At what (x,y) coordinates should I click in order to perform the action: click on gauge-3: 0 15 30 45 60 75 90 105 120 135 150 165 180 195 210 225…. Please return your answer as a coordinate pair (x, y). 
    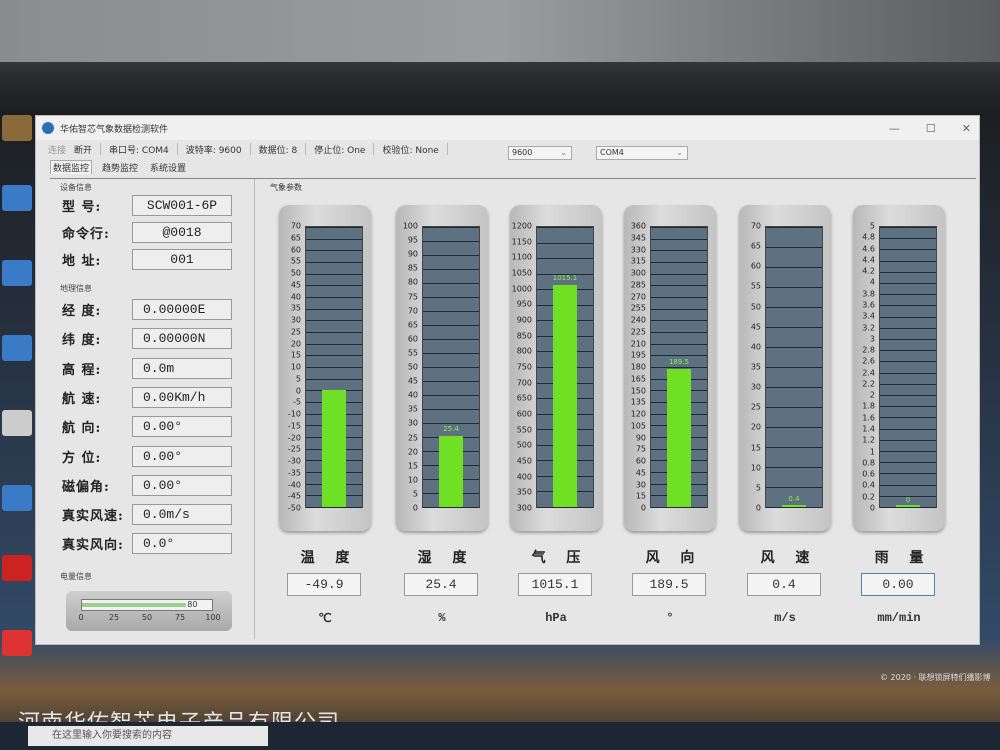
    Looking at the image, I should click on (670, 368).